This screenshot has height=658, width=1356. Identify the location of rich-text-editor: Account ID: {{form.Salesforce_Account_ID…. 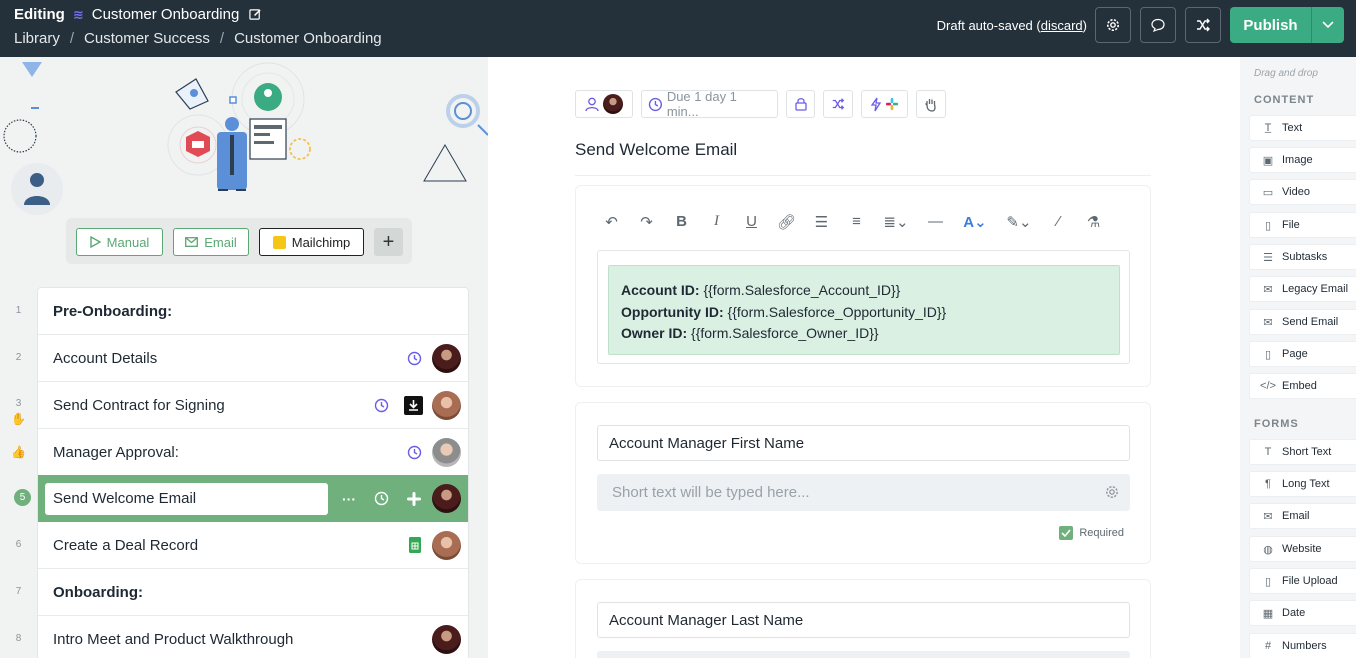
(863, 307).